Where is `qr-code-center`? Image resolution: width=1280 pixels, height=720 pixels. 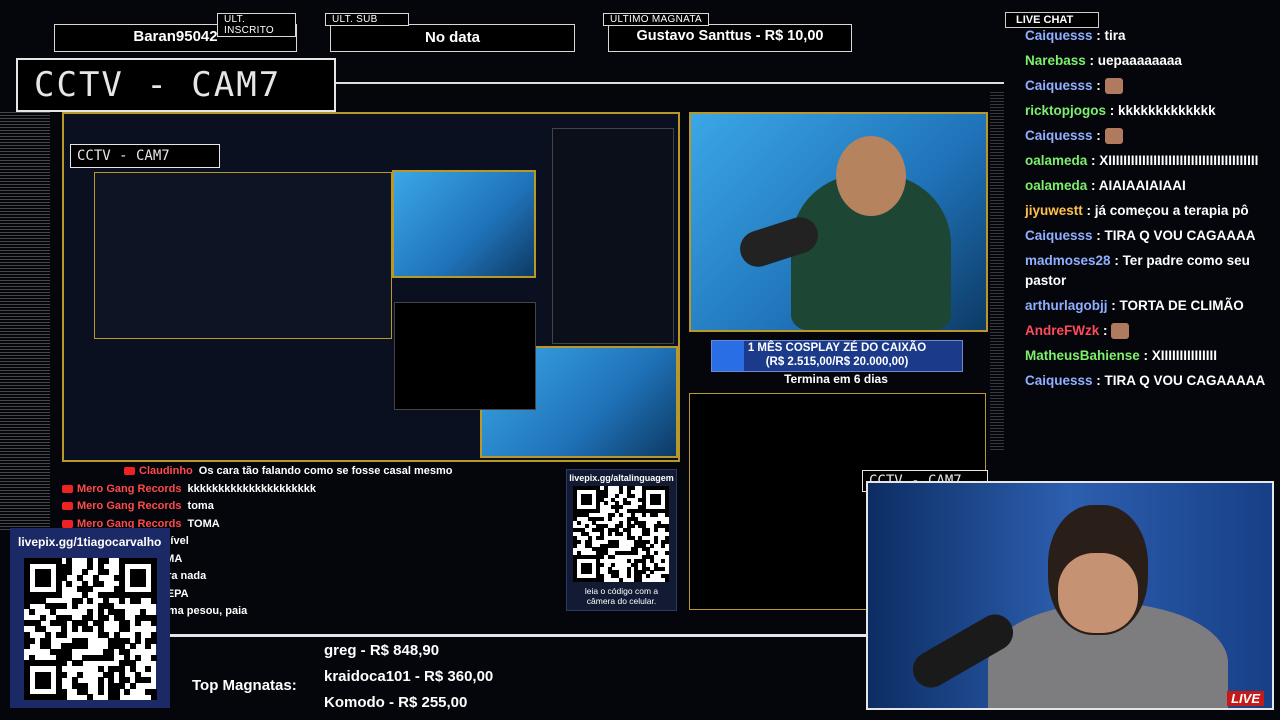
qr-code-center is located at coordinates (621, 534).